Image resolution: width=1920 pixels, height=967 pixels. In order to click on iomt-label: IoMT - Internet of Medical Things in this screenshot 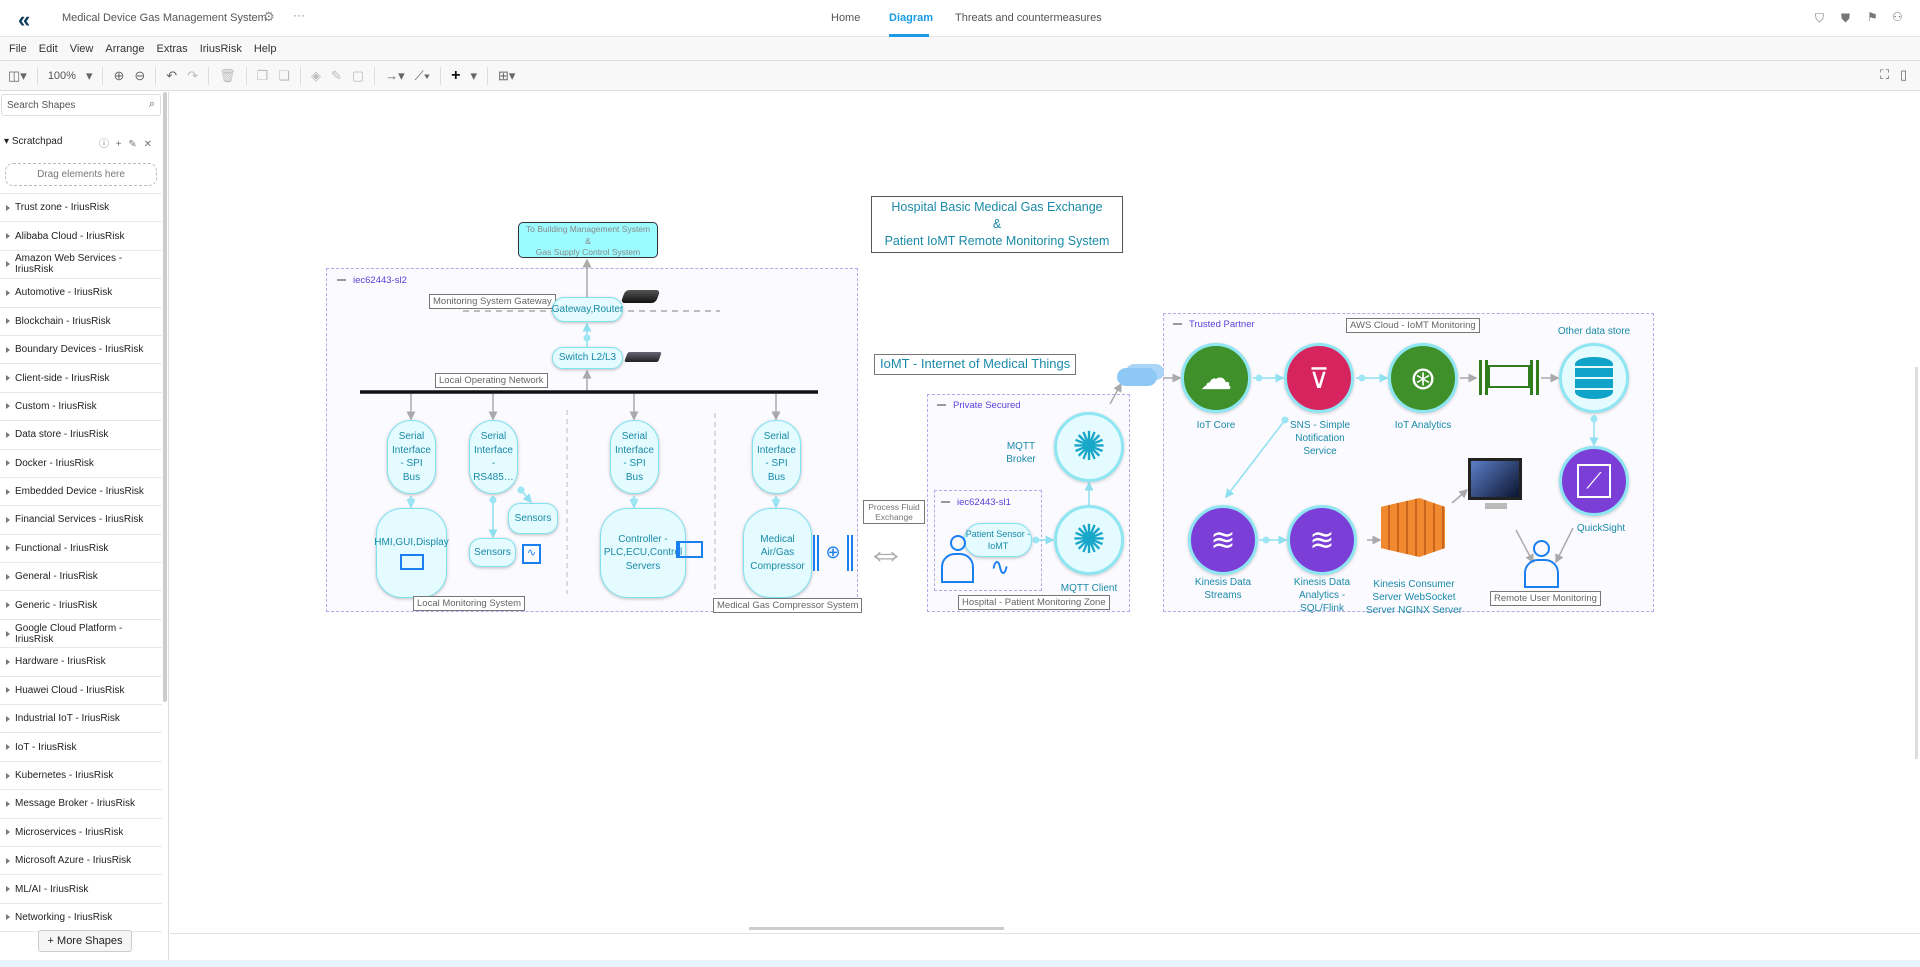, I will do `click(975, 364)`.